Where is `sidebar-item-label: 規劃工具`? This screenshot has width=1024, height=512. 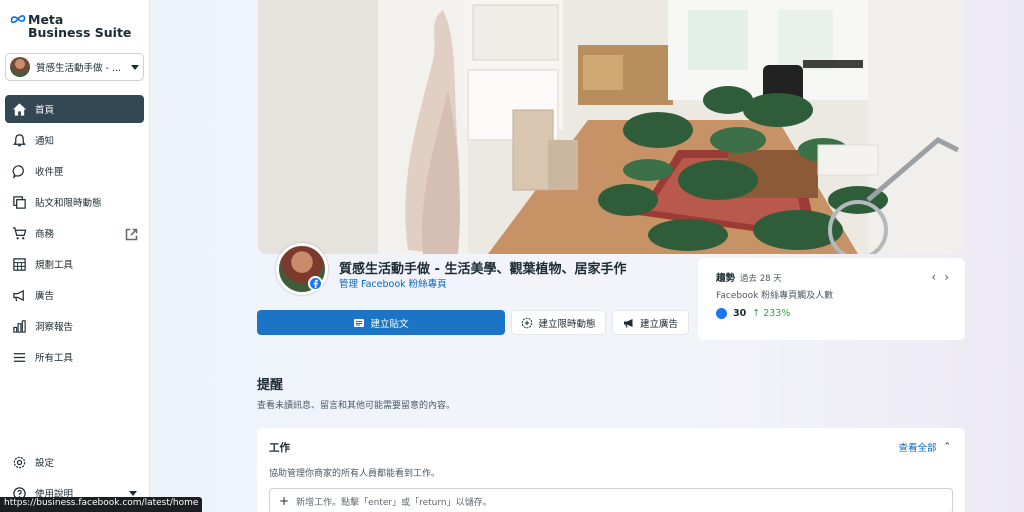 sidebar-item-label: 規劃工具 is located at coordinates (54, 265).